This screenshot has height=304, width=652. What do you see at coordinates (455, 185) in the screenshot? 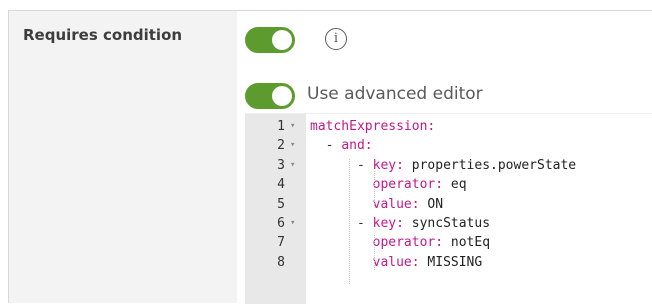
I see `yaml-value: eq` at bounding box center [455, 185].